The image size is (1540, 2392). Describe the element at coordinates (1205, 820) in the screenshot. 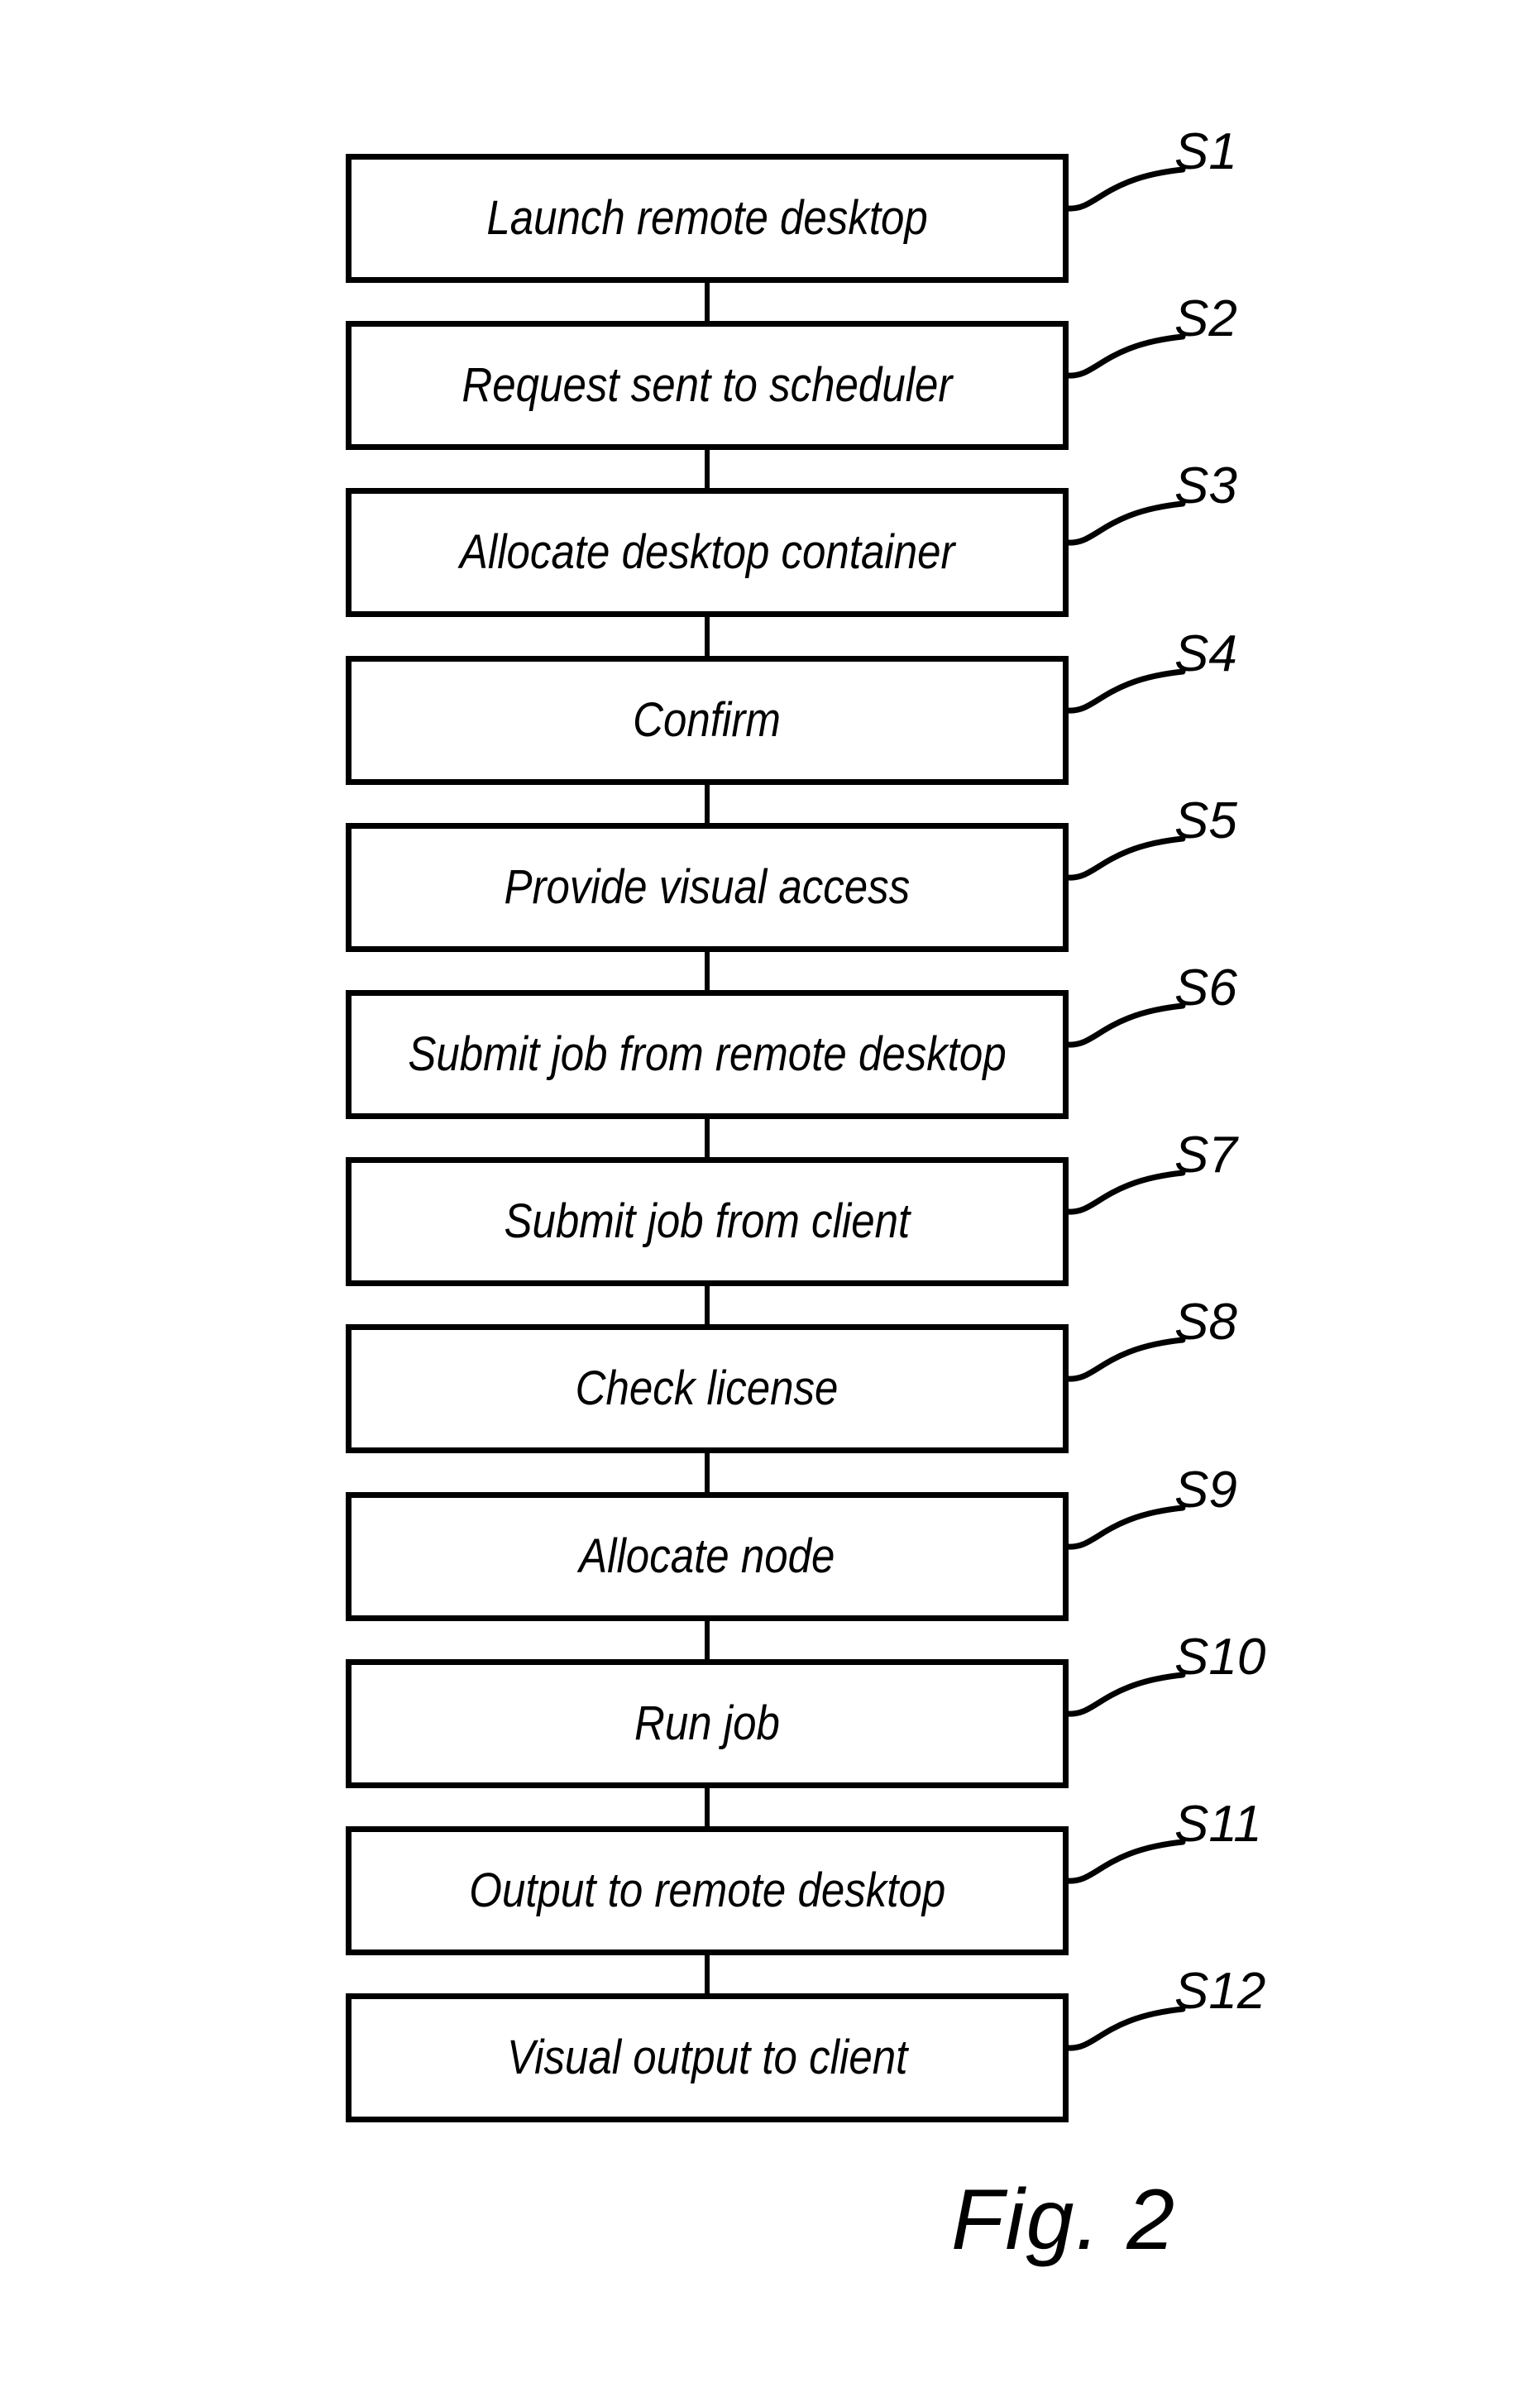

I see `step-reference-s5: S5` at that location.